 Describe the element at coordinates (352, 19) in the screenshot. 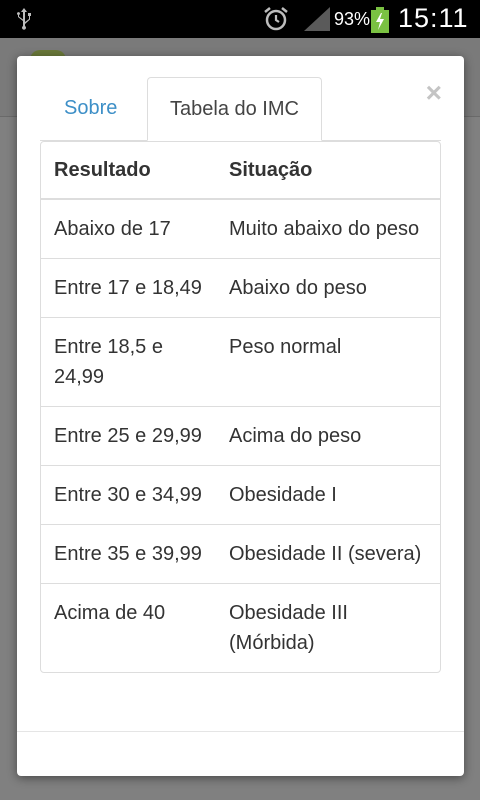

I see `battery-percent: 93%` at that location.